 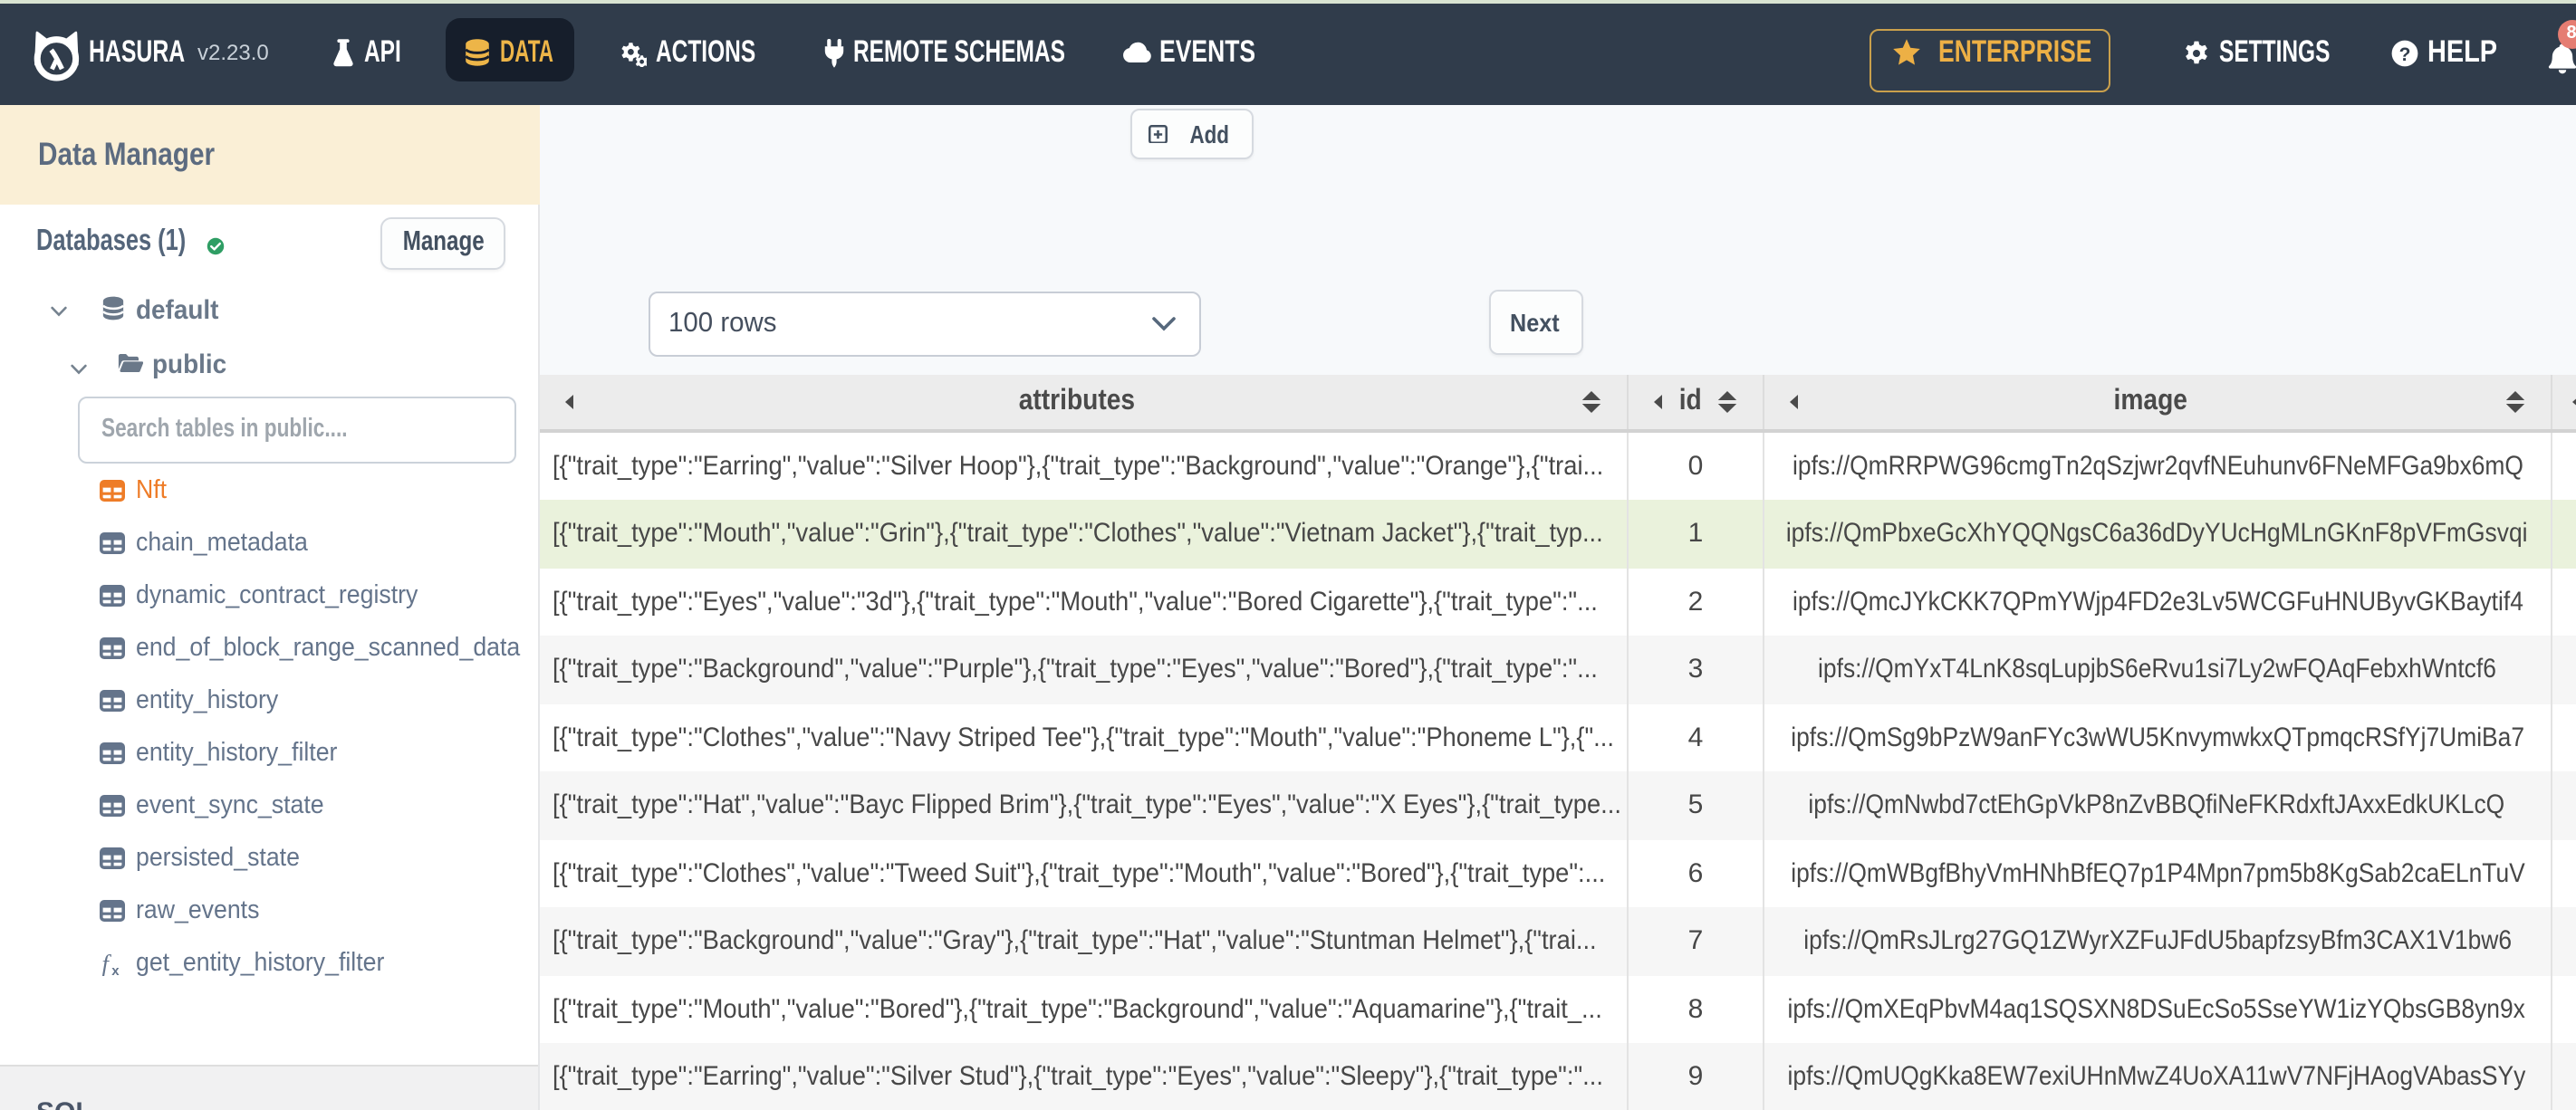 What do you see at coordinates (115, 969) in the screenshot?
I see `svg-text: x` at bounding box center [115, 969].